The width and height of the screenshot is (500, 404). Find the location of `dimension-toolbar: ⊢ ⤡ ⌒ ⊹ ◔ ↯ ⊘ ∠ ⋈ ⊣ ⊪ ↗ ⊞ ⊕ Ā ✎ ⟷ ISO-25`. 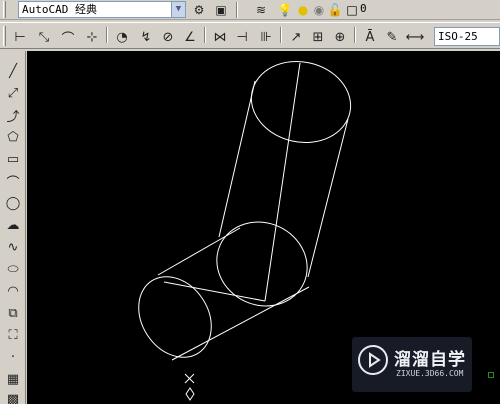

dimension-toolbar: ⊢ ⤡ ⌒ ⊹ ◔ ↯ ⊘ ∠ ⋈ ⊣ ⊪ ↗ ⊞ ⊕ Ā ✎ ⟷ ISO-25 is located at coordinates (250, 35).